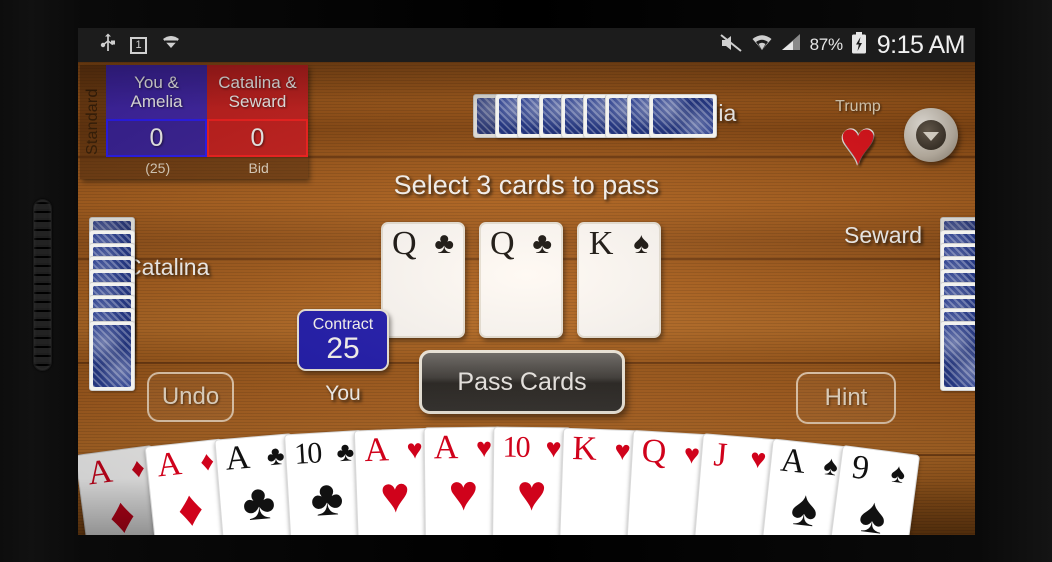 The height and width of the screenshot is (562, 1052). Describe the element at coordinates (860, 468) in the screenshot. I see `card-rank: 9` at that location.